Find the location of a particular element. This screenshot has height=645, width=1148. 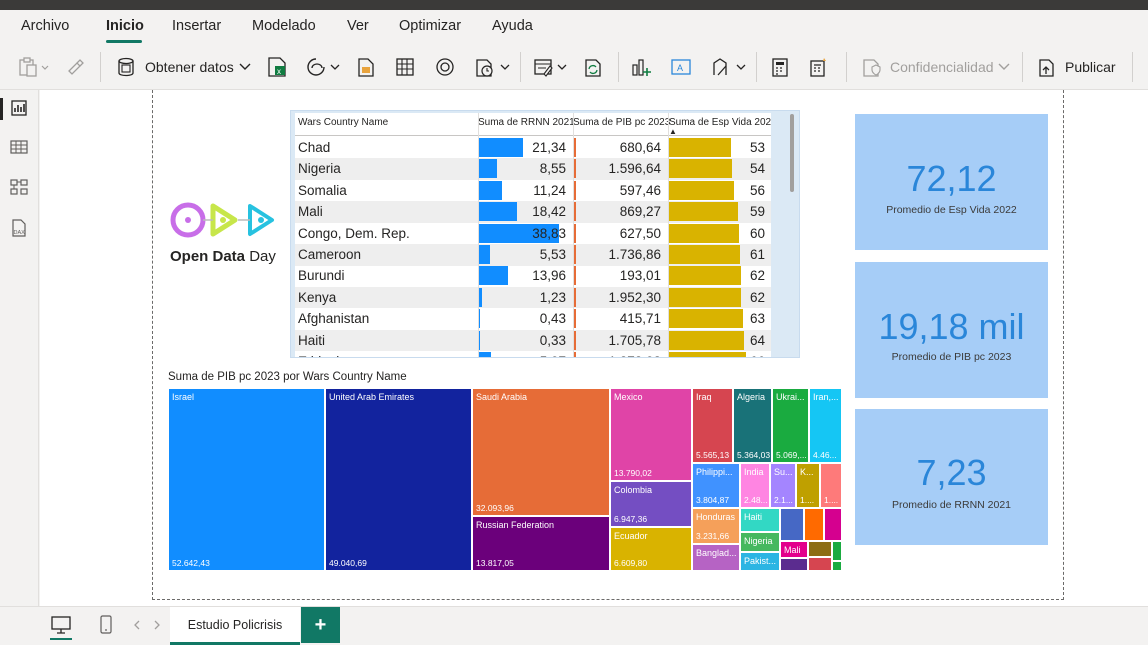

text-box-button: A is located at coordinates (681, 67).